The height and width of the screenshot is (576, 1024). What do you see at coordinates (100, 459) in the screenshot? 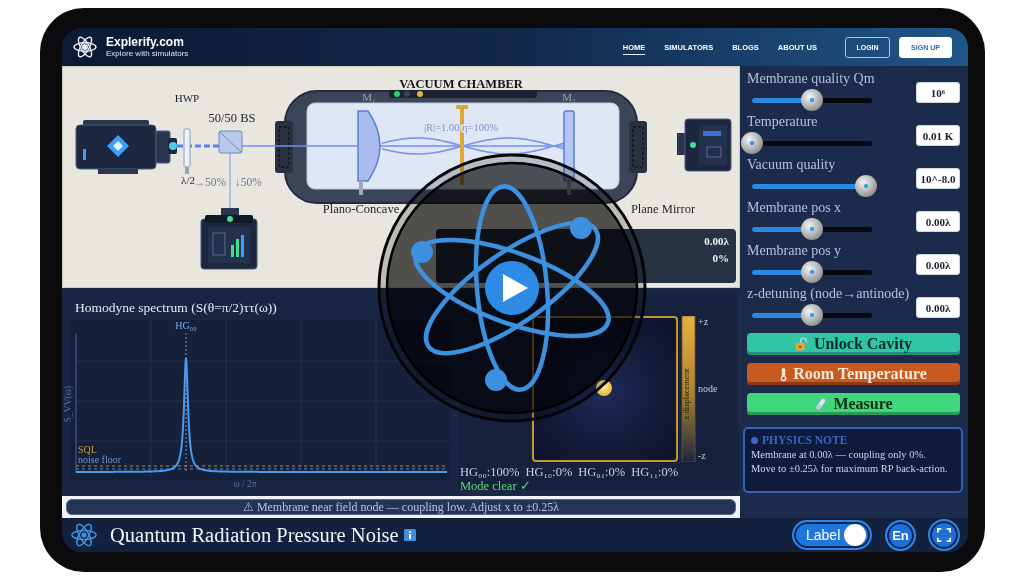
I see `noise-floor-label: noise floor` at bounding box center [100, 459].